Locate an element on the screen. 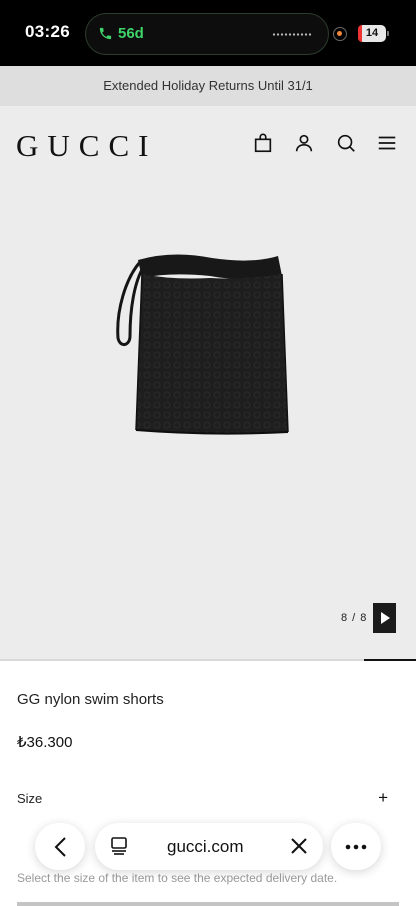 The image size is (416, 906). promo-banner: Extended Holiday Returns Until 31/1 is located at coordinates (208, 86).